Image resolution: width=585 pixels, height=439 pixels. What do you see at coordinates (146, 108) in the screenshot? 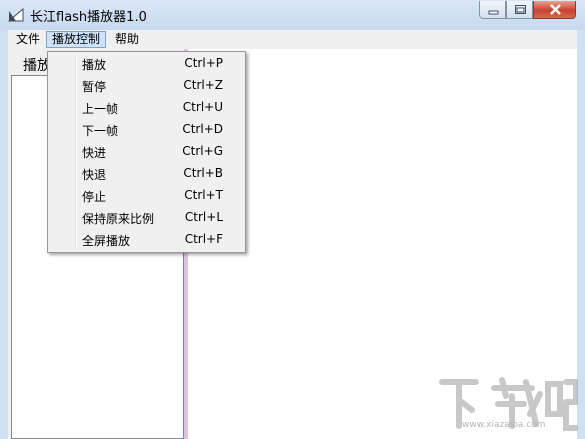
I see `menu-item-prev-frame: 上一帧 Ctrl+U` at bounding box center [146, 108].